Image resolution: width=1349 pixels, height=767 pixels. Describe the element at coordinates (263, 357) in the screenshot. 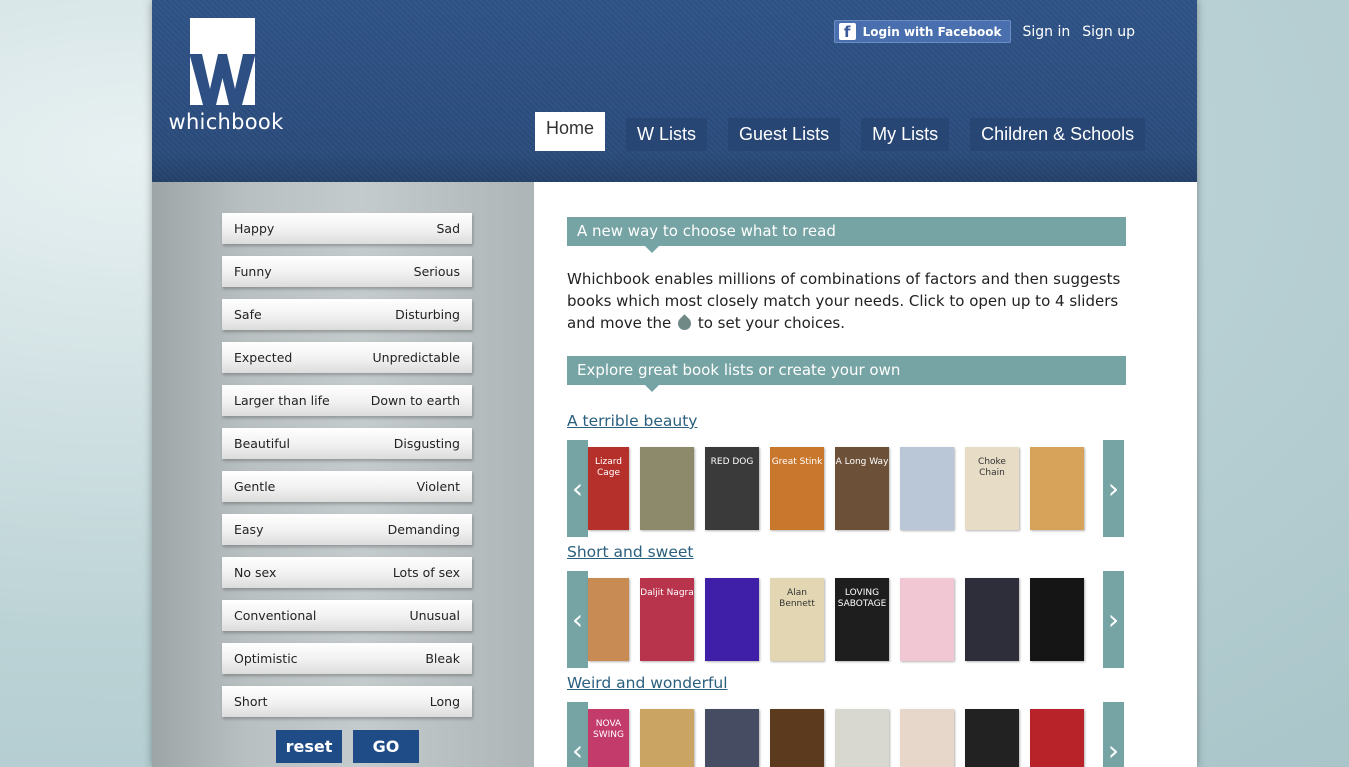

I see `slider-left-label: Expected` at that location.